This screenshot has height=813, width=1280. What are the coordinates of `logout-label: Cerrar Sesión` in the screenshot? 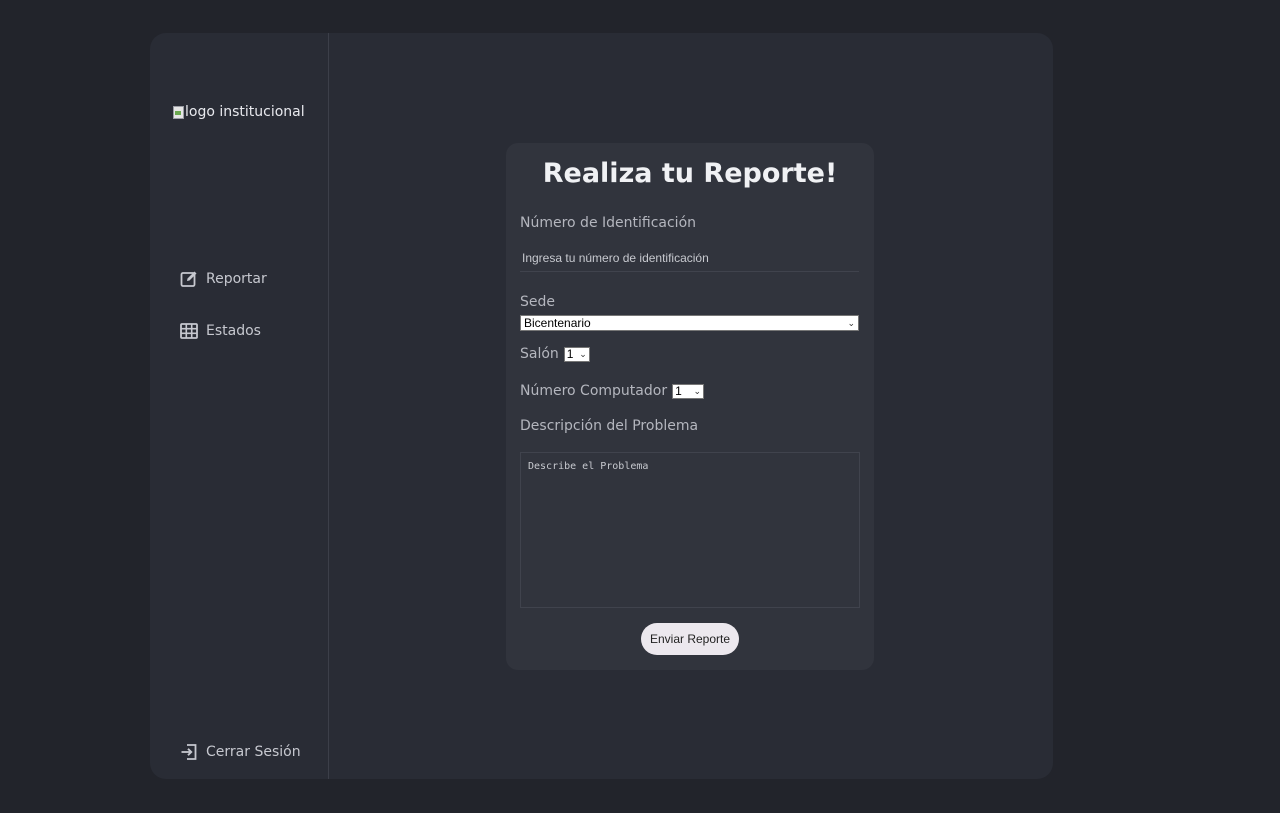 It's located at (253, 752).